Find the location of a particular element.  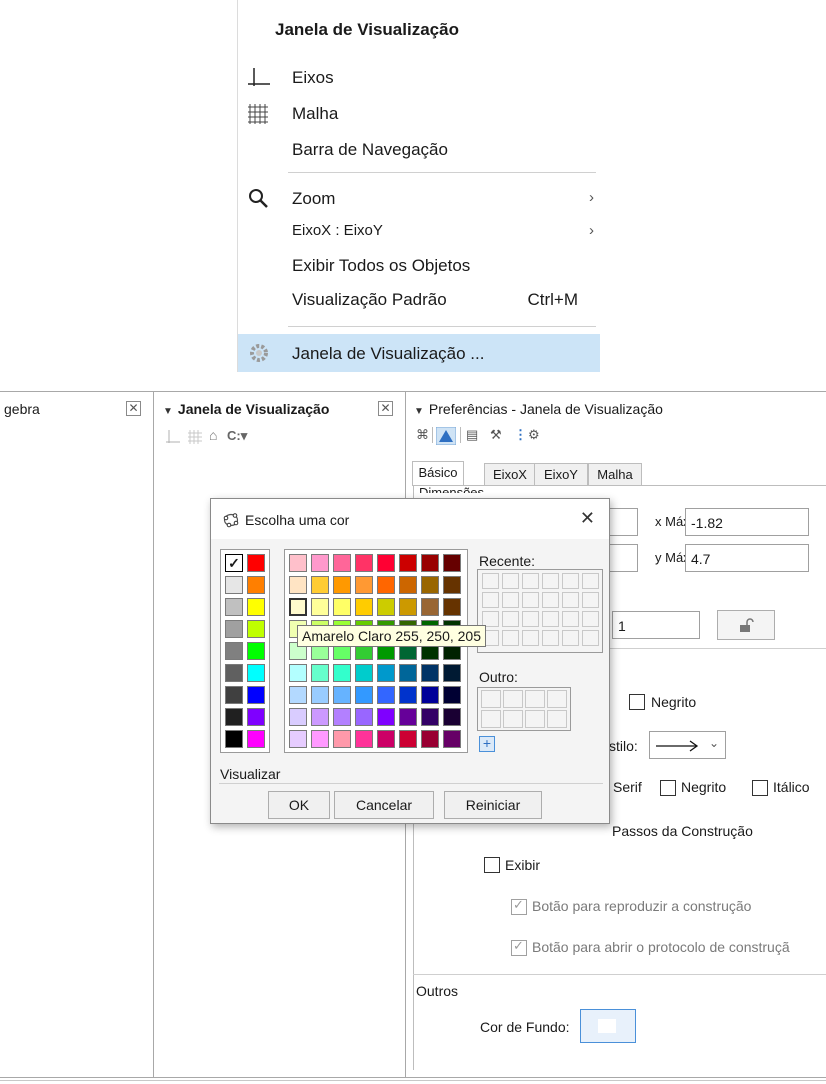

lock-ratio-button is located at coordinates (746, 625).